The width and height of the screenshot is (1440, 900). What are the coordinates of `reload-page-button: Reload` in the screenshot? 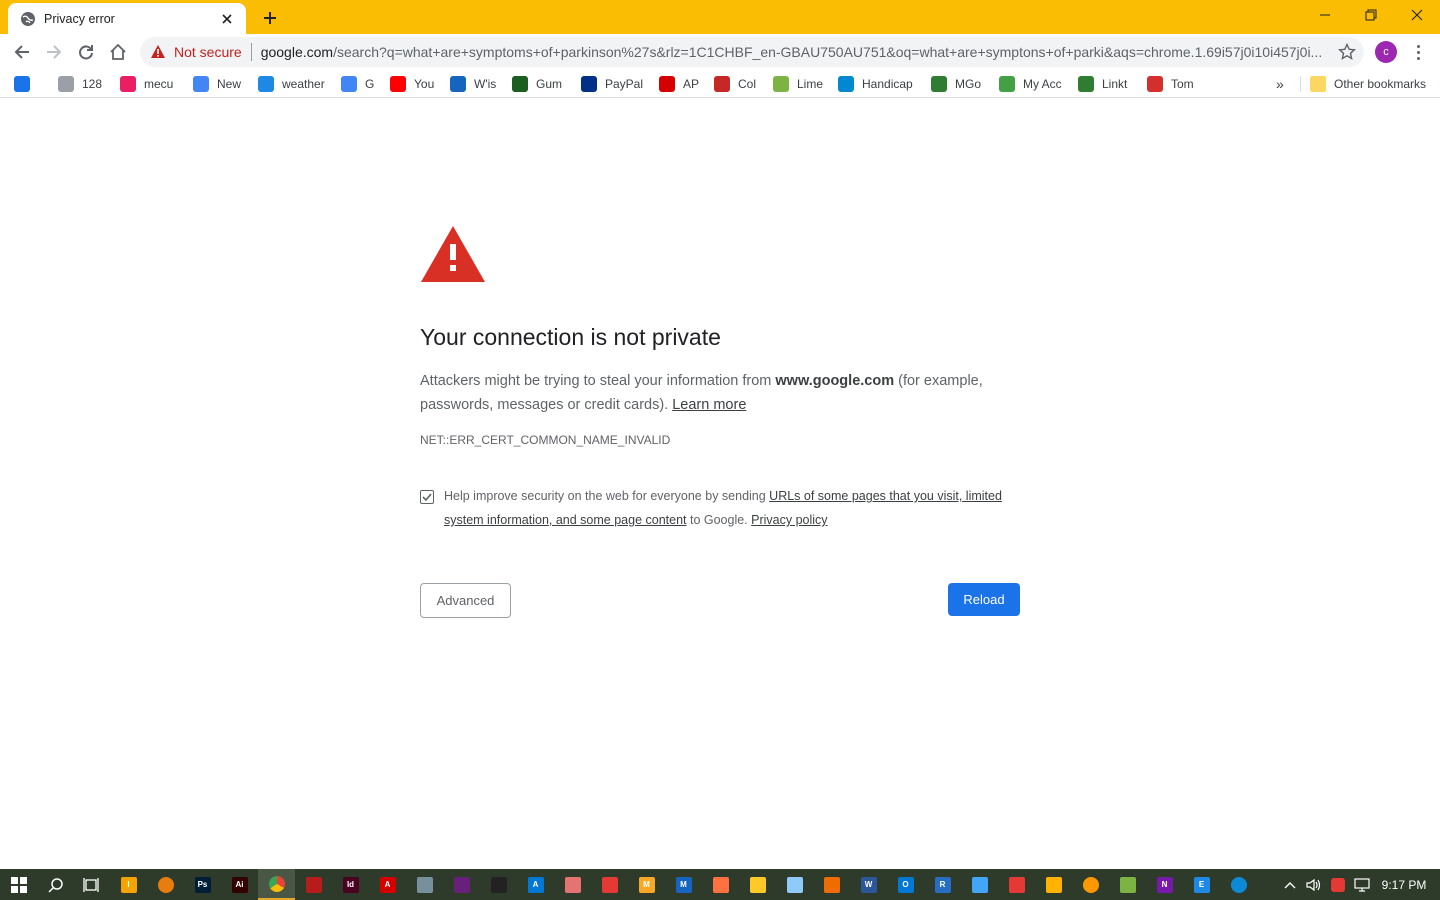 It's located at (984, 599).